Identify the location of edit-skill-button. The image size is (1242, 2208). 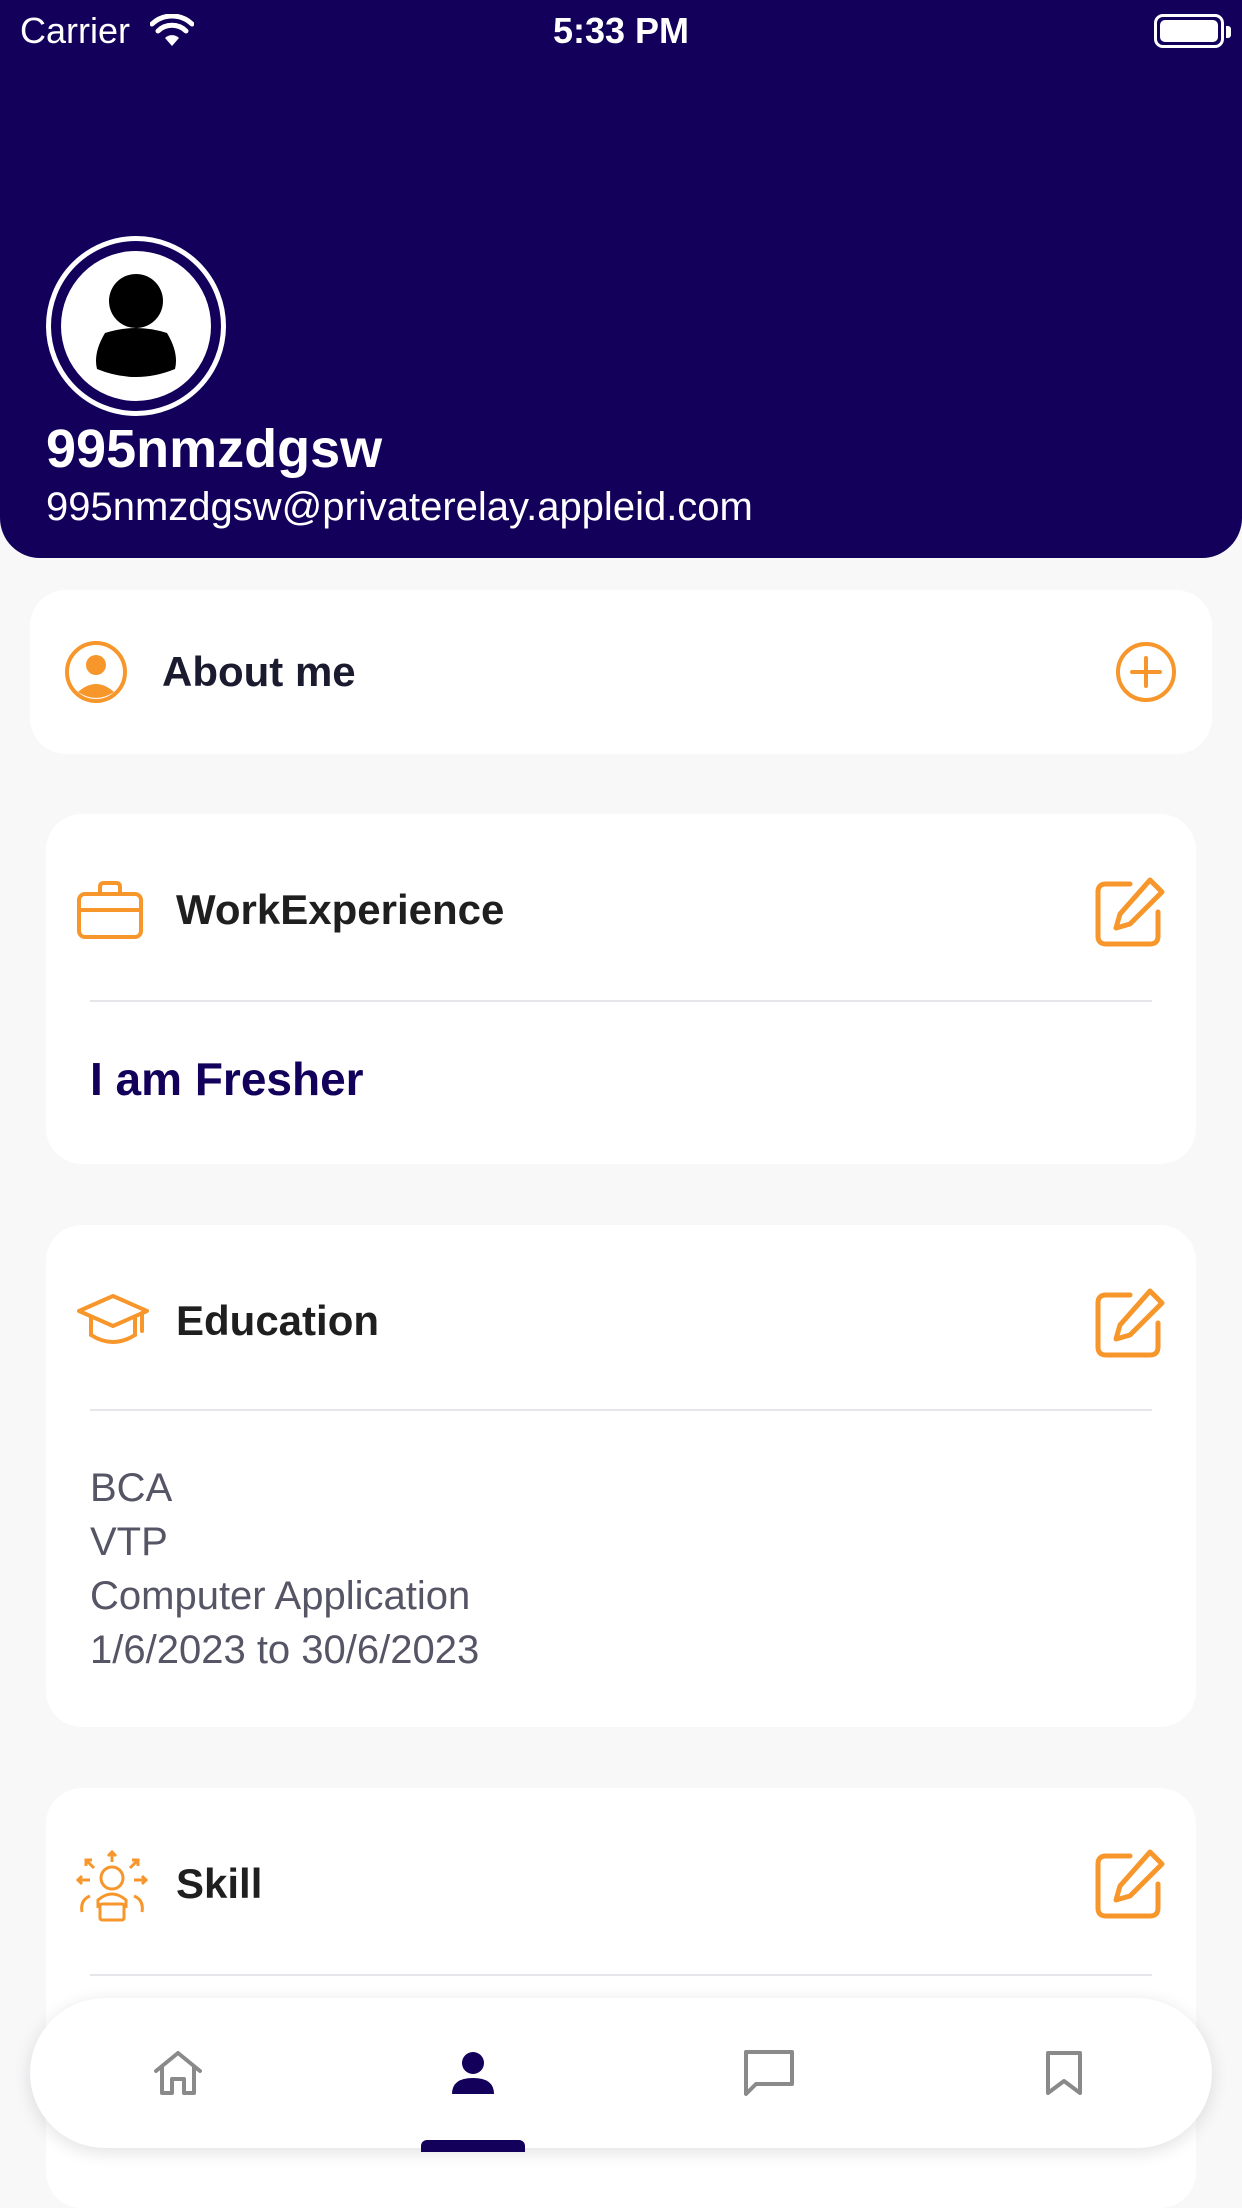
(1129, 1887).